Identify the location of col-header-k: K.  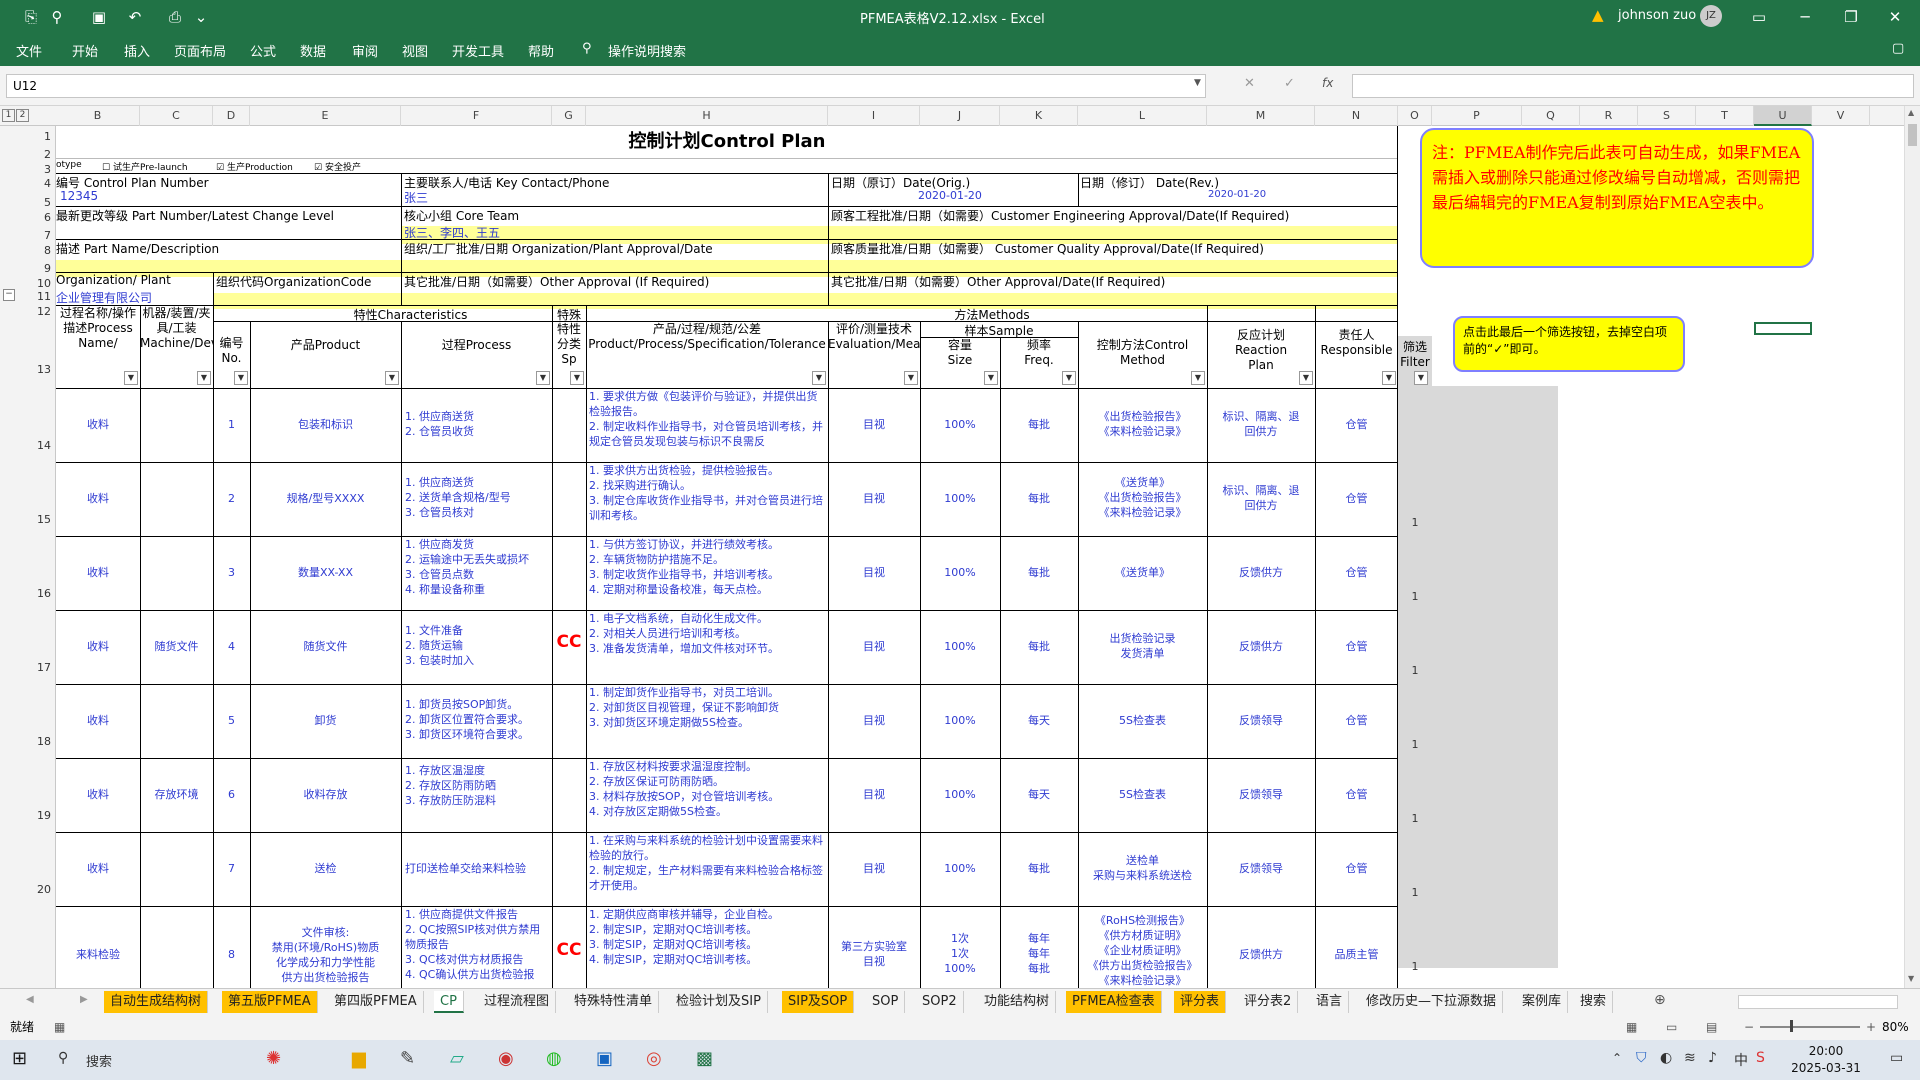
(1039, 116).